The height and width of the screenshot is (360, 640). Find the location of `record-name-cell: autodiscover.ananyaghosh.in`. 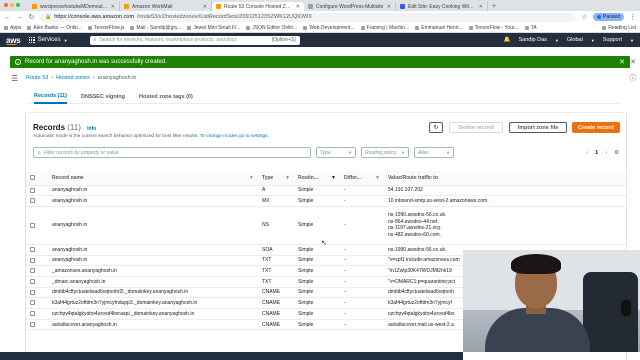

record-name-cell: autodiscover.ananyaghosh.in is located at coordinates (153, 325).